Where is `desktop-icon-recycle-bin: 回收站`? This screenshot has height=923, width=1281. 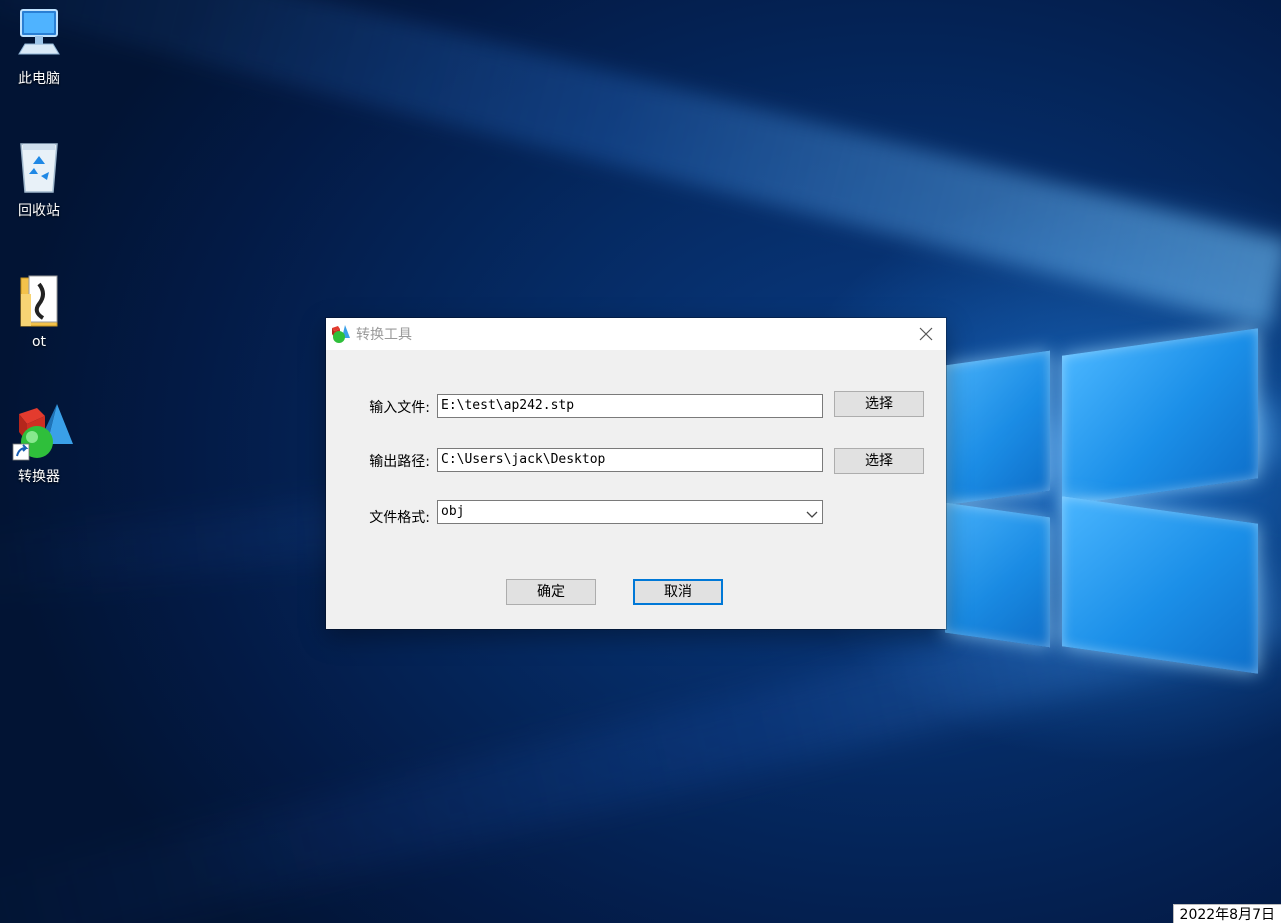
desktop-icon-recycle-bin: 回收站 is located at coordinates (39, 179).